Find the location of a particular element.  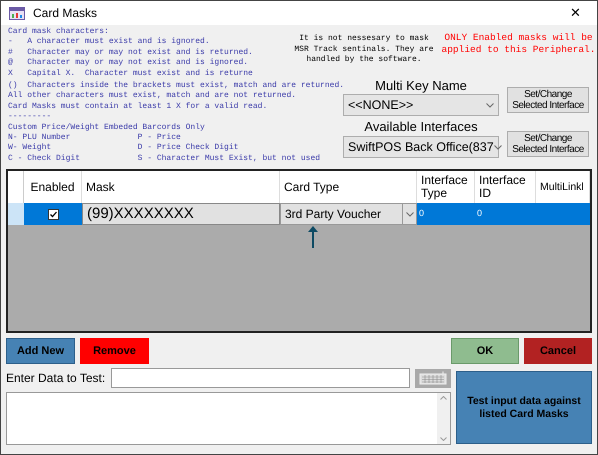

add-new-button: Add New is located at coordinates (40, 351).